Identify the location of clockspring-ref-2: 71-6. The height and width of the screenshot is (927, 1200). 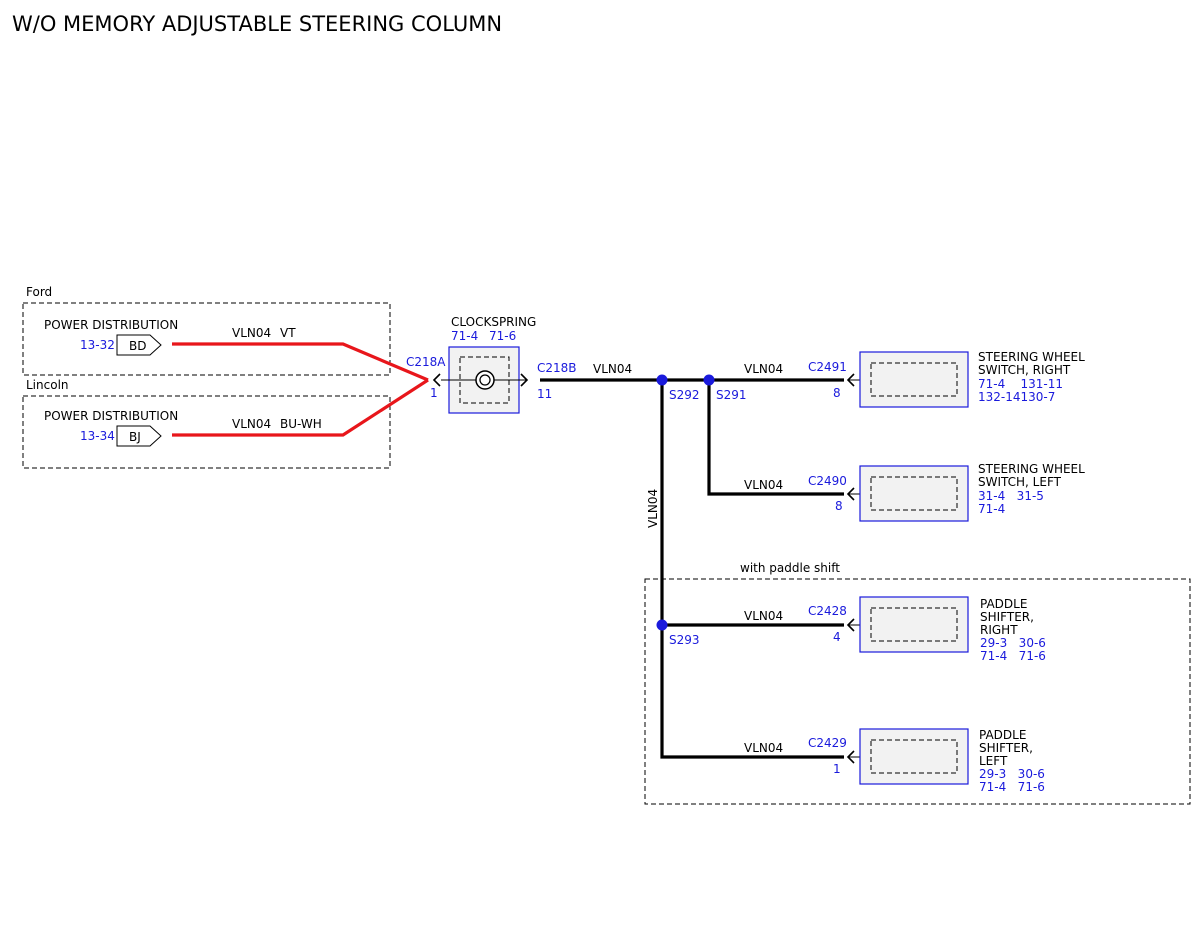
(502, 336).